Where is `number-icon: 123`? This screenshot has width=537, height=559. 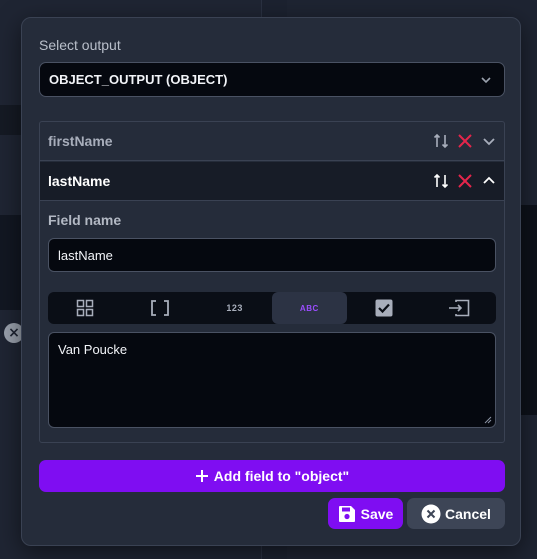
number-icon: 123 is located at coordinates (234, 308).